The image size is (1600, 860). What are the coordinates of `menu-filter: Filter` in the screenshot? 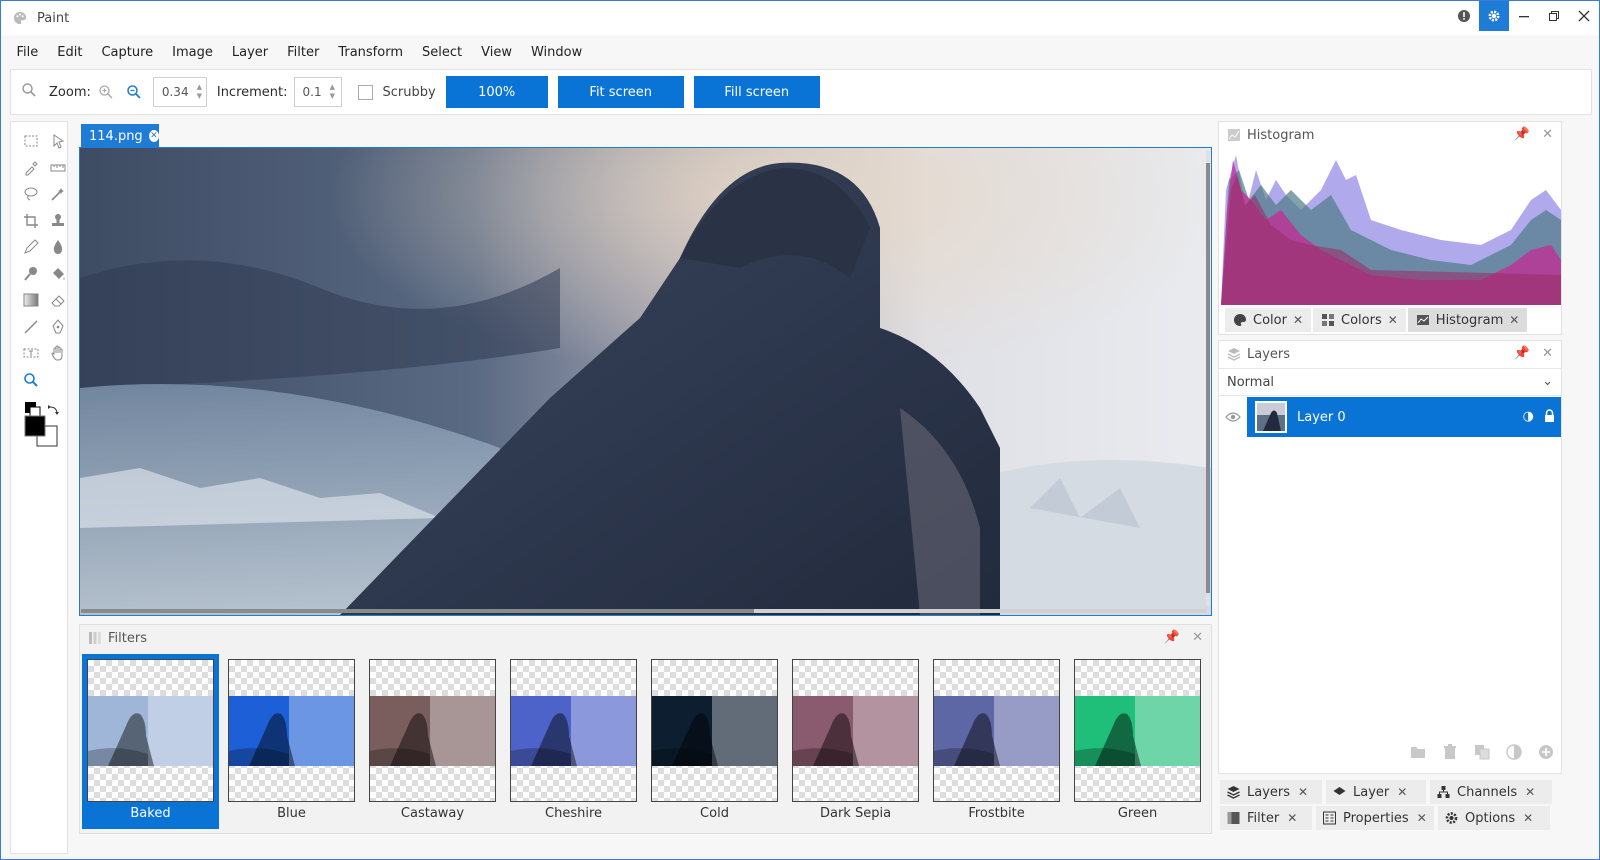 It's located at (303, 52).